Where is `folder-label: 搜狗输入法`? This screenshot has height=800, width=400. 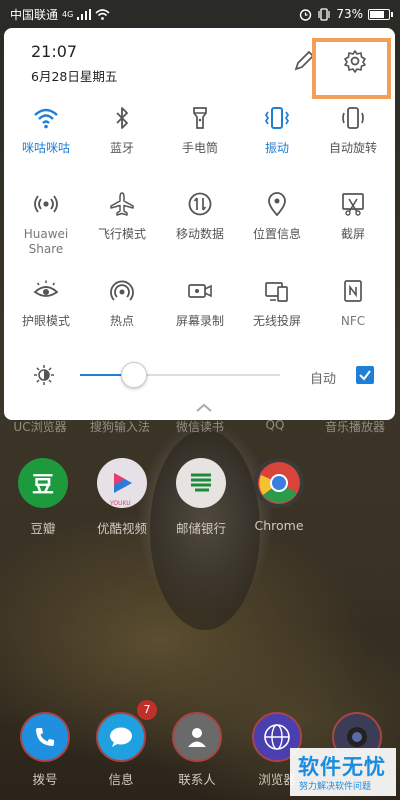 folder-label: 搜狗输入法 is located at coordinates (120, 426).